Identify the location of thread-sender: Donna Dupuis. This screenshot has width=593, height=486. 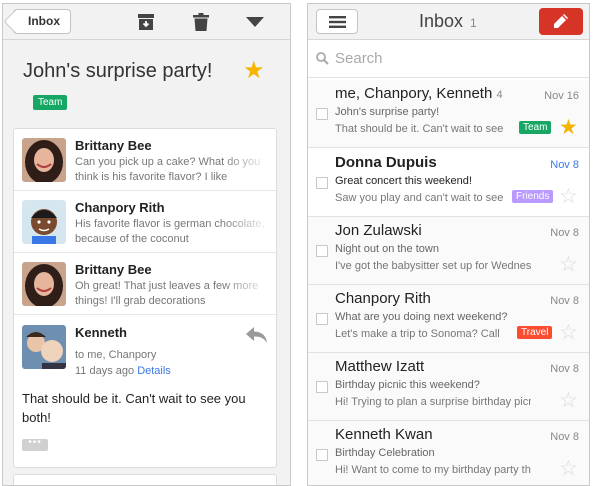
(386, 162).